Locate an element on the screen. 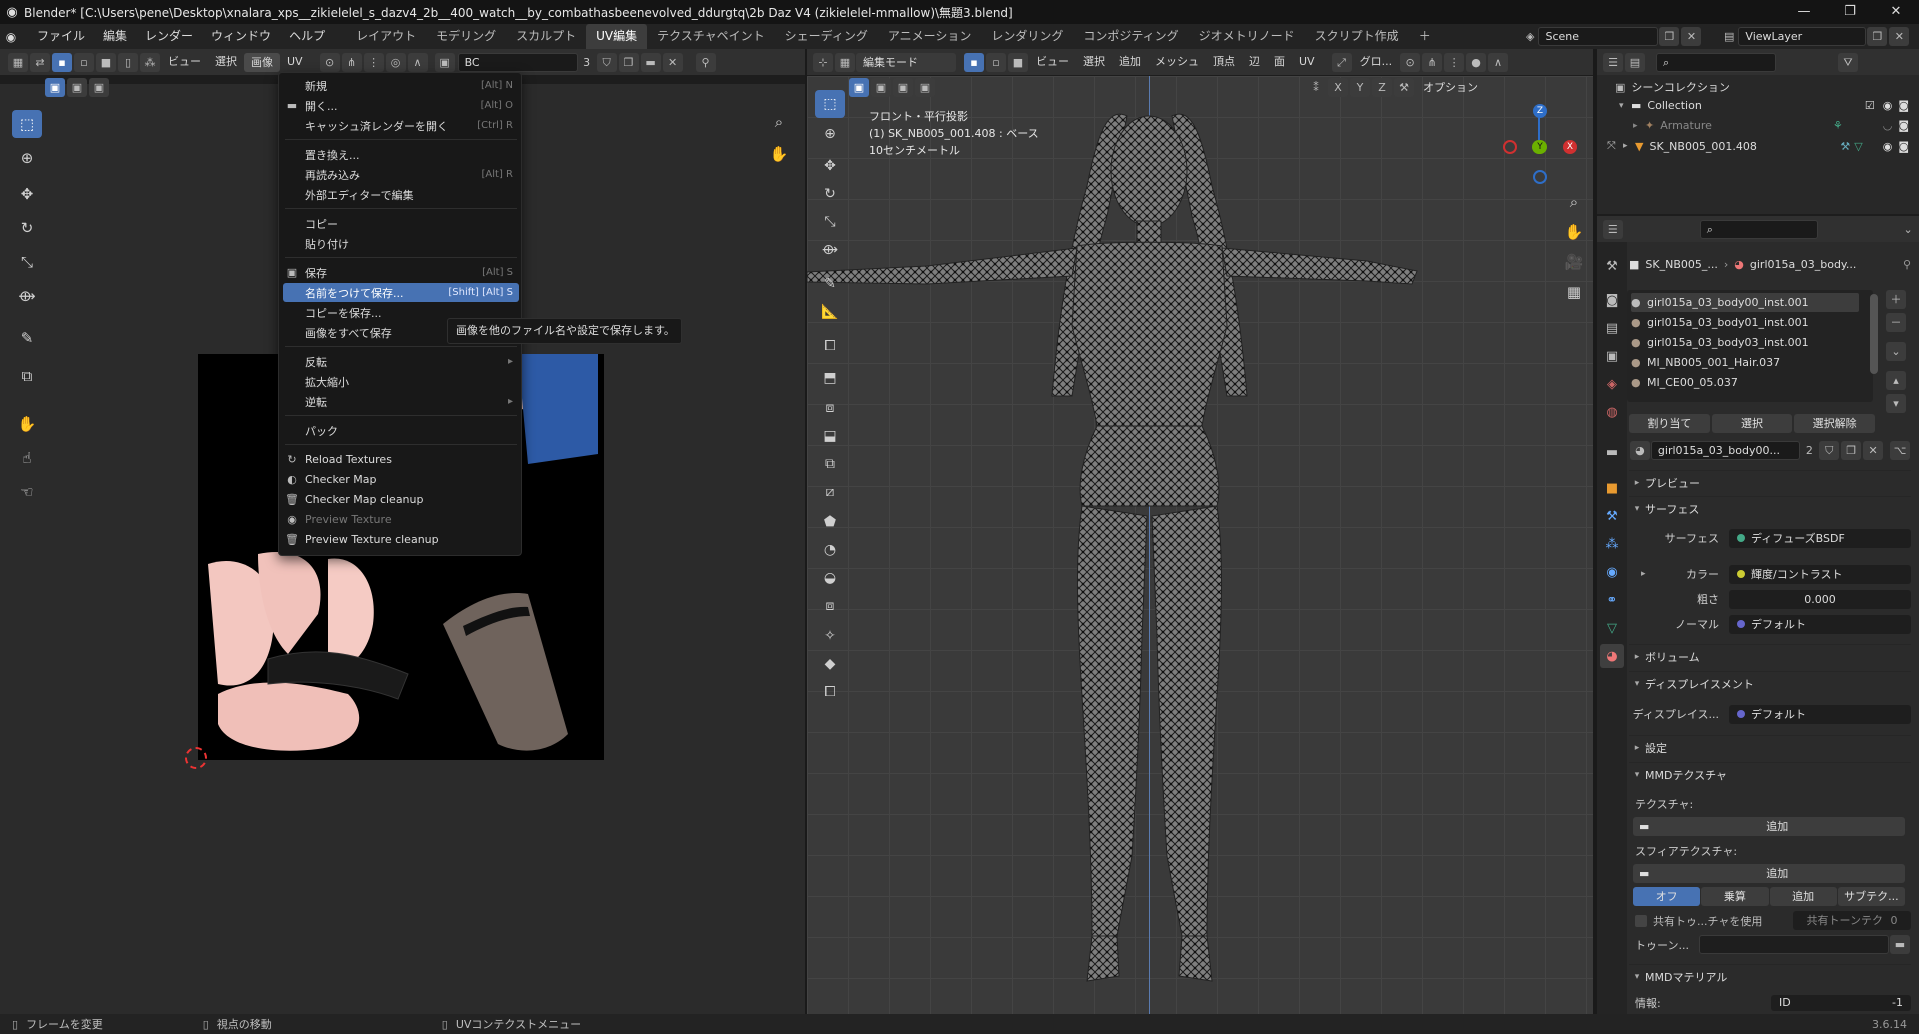 Image resolution: width=1919 pixels, height=1034 pixels. properties-search-input: ⌕ is located at coordinates (1759, 229).